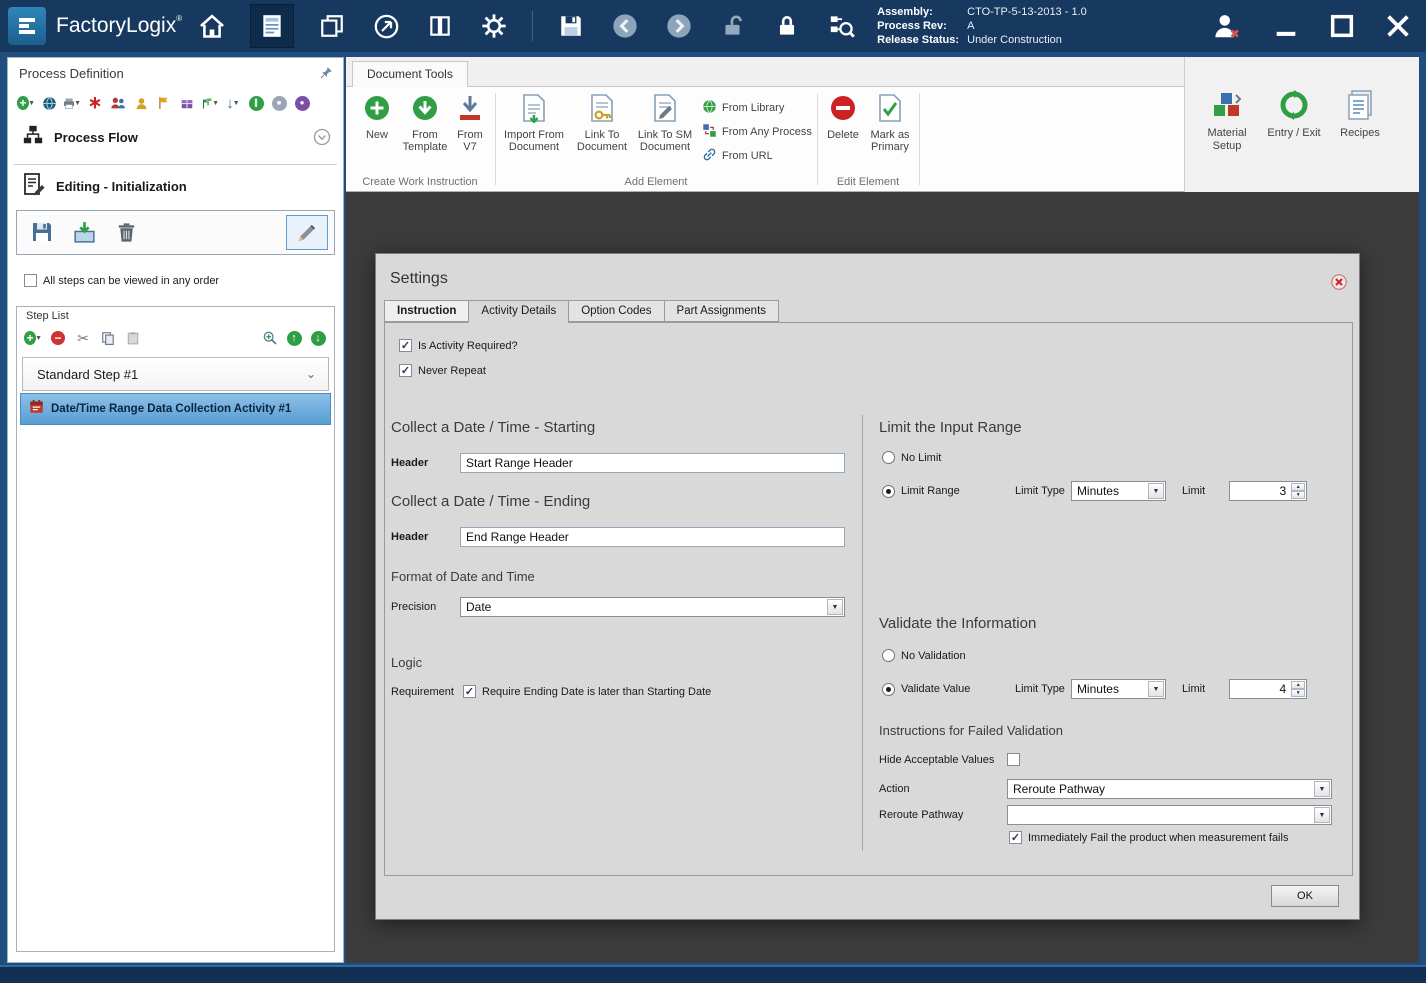 The width and height of the screenshot is (1426, 983). I want to click on release-search-button, so click(841, 26).